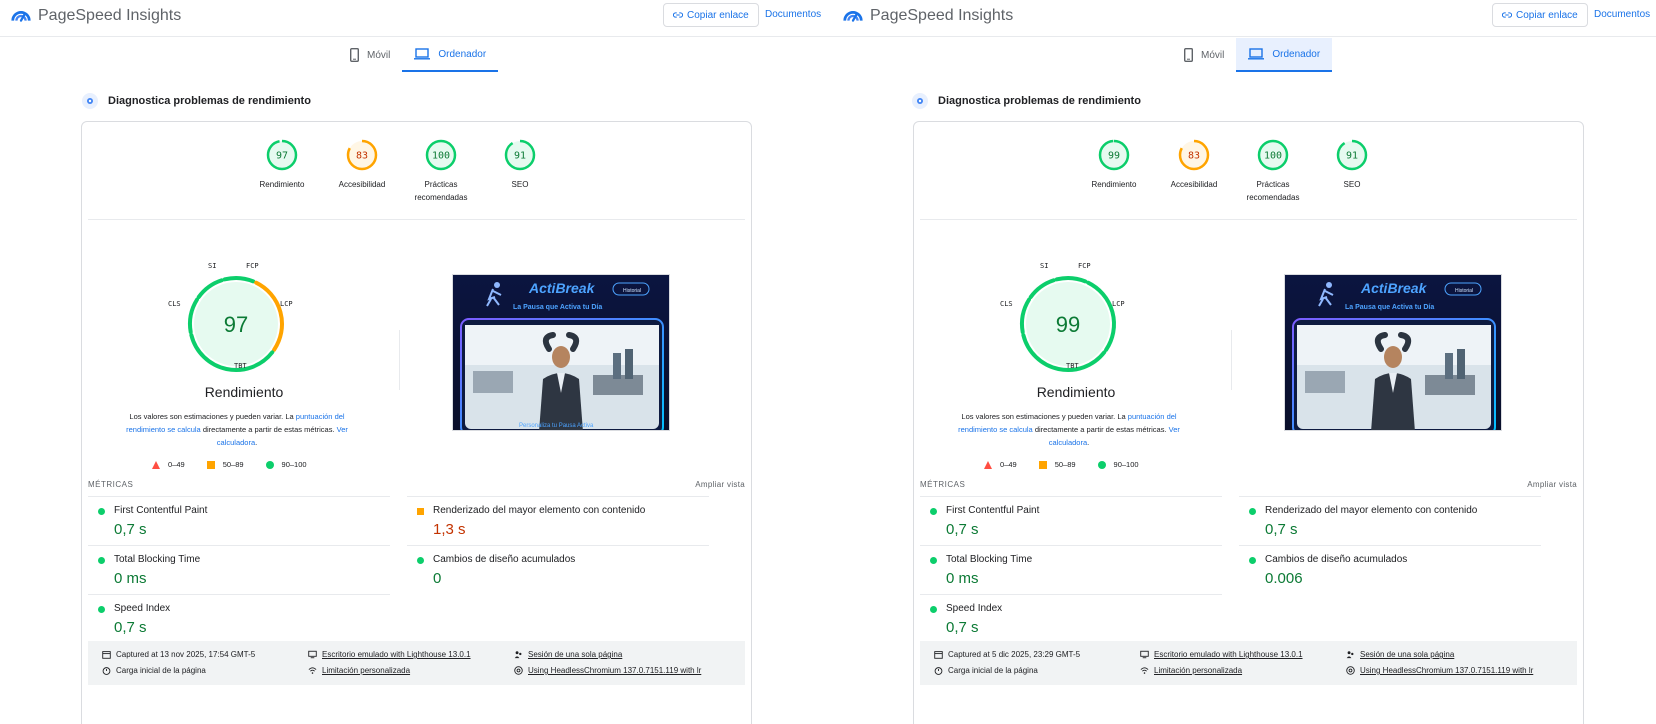 The height and width of the screenshot is (724, 1656). What do you see at coordinates (1248, 219) in the screenshot?
I see `divider` at bounding box center [1248, 219].